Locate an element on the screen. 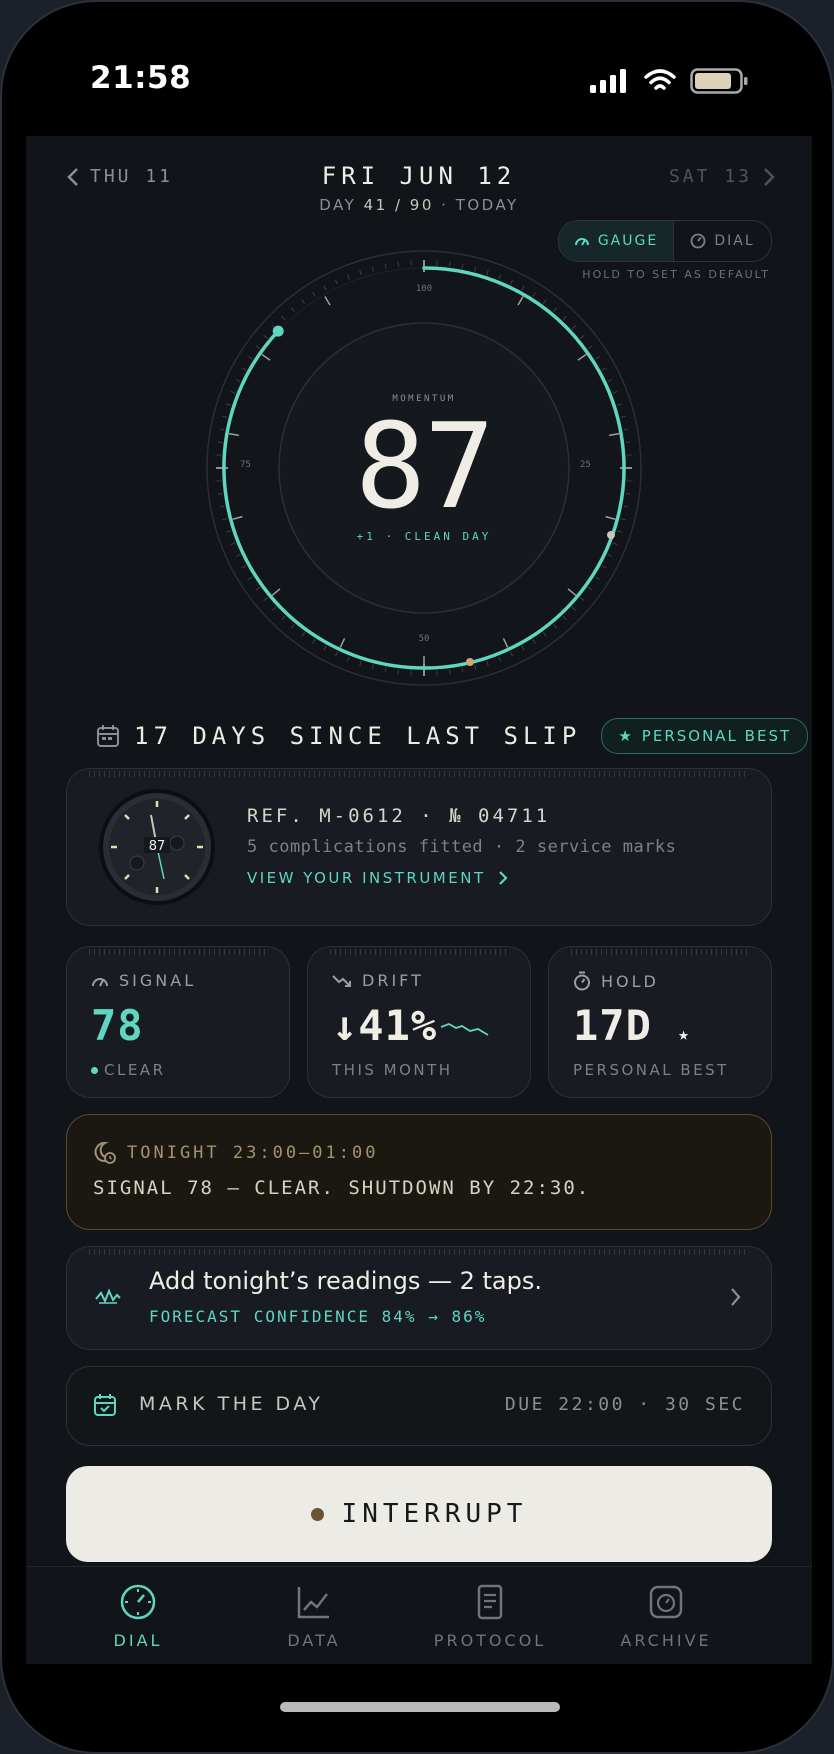  nav-data: DATA is located at coordinates (314, 1616).